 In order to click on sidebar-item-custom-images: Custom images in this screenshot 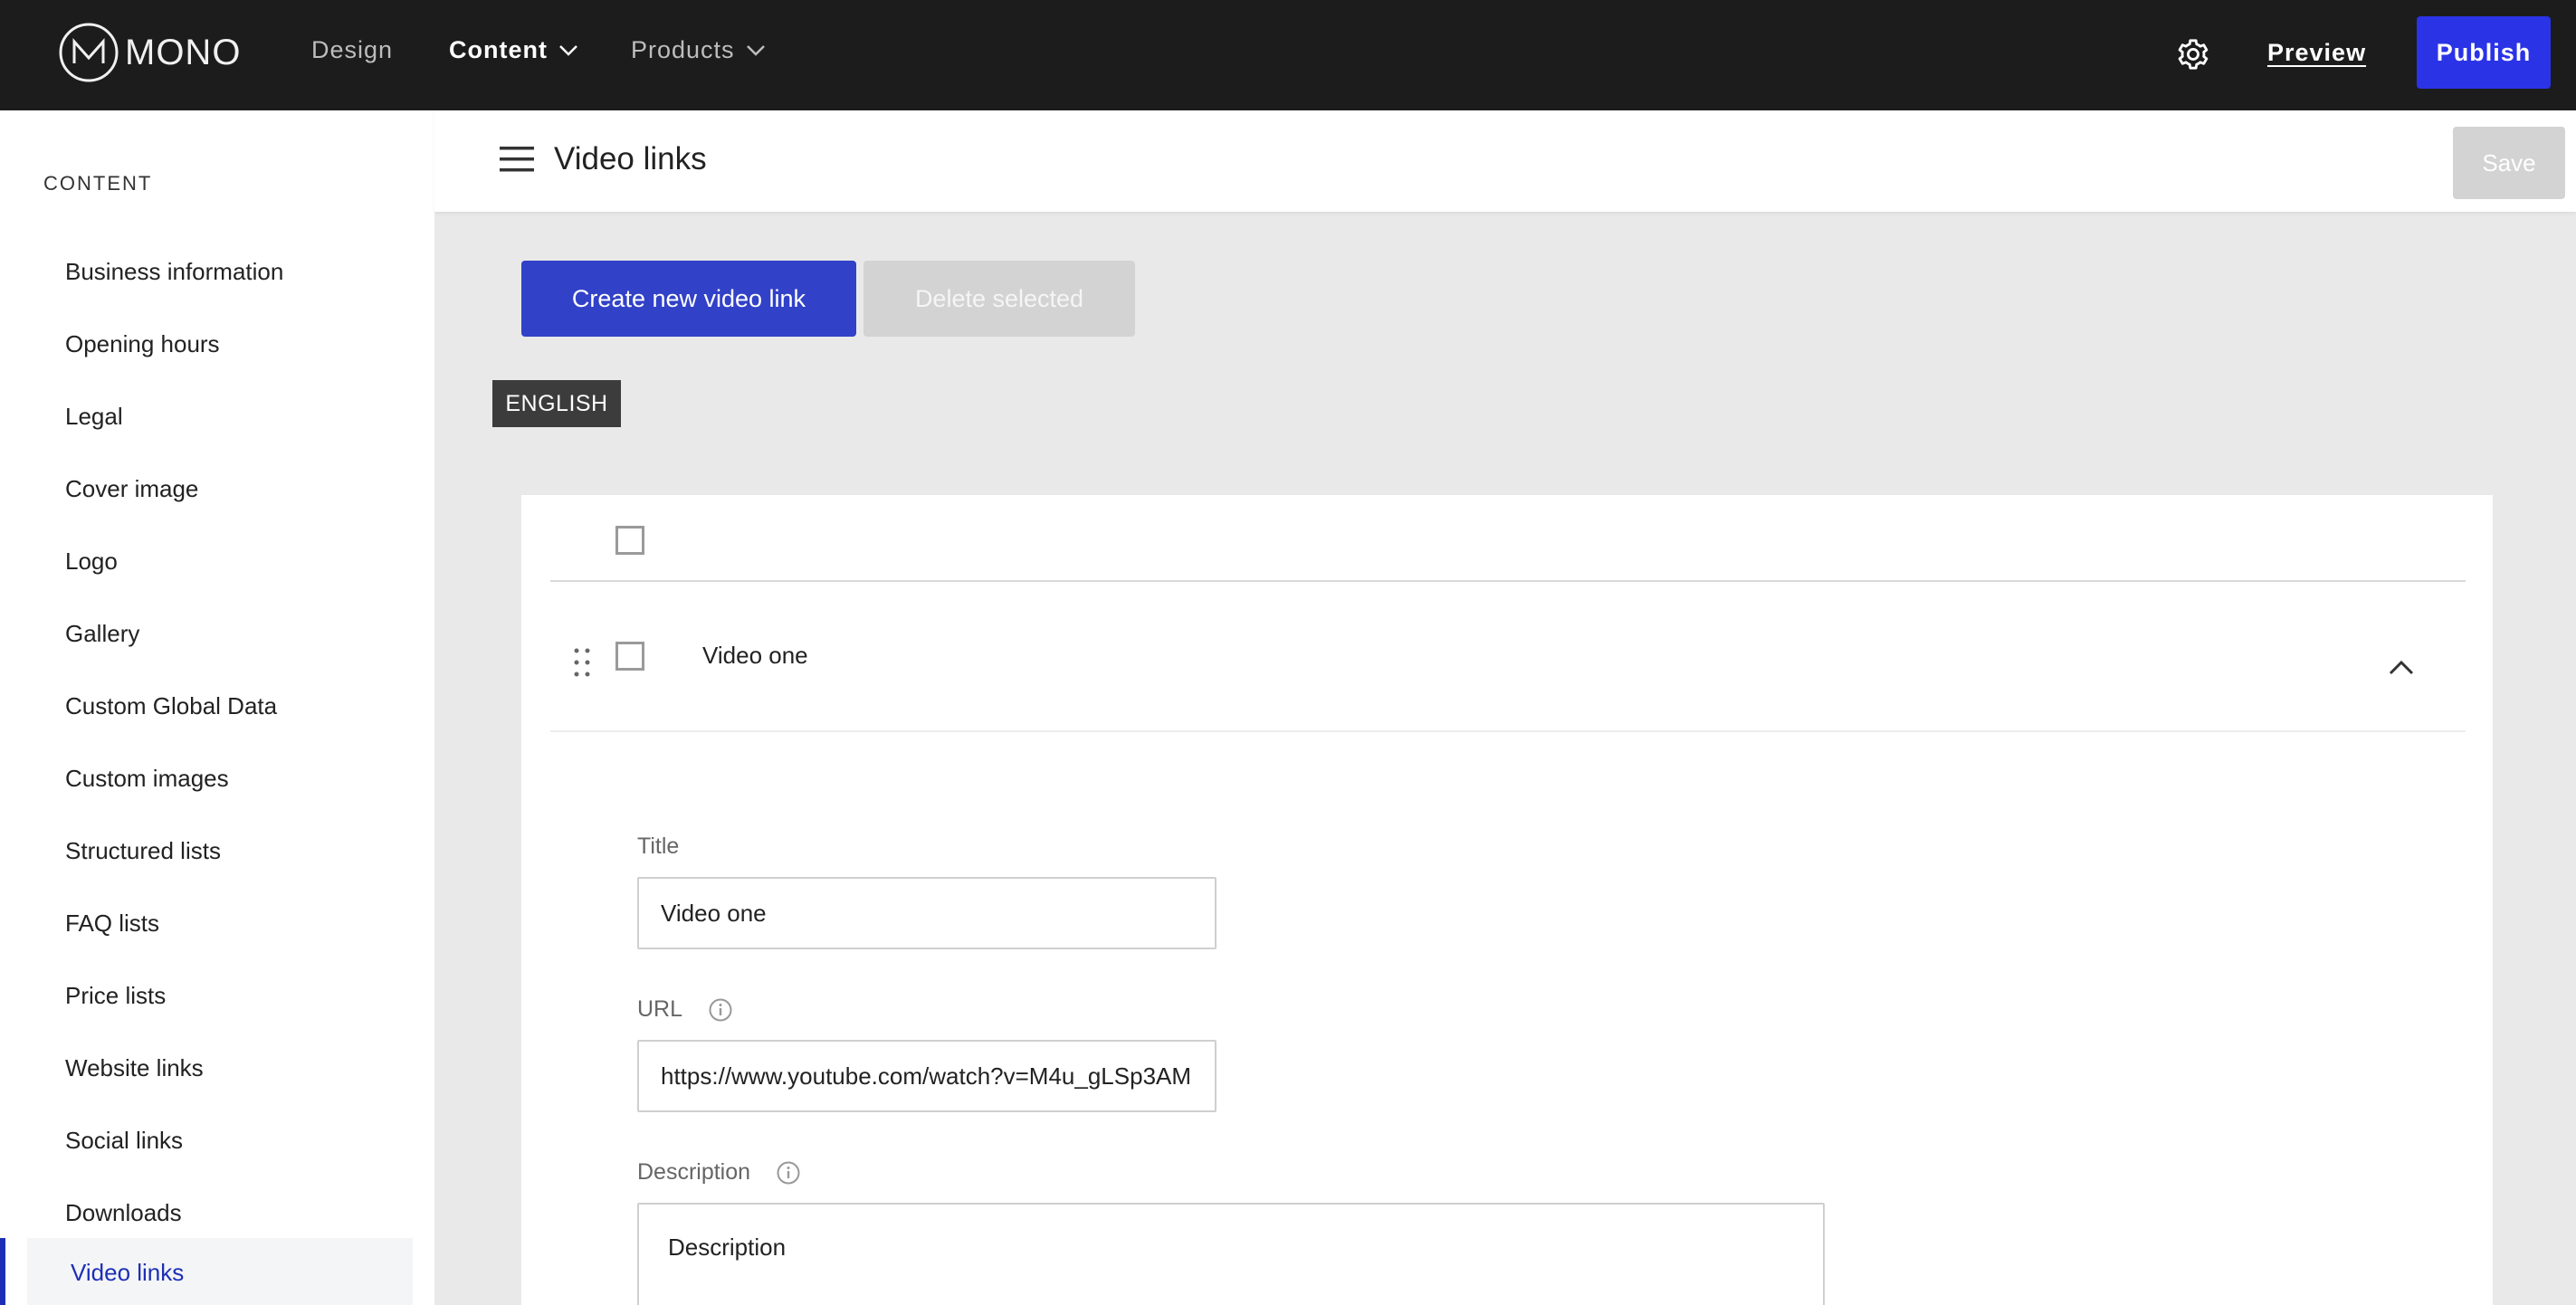, I will do `click(220, 779)`.